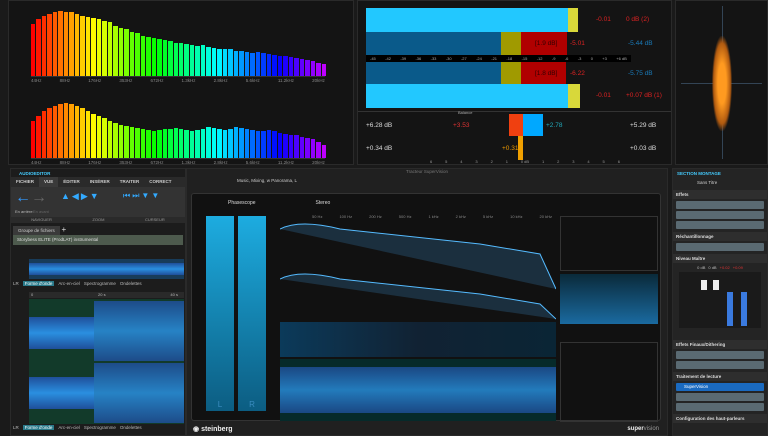 The width and height of the screenshot is (768, 436). What do you see at coordinates (178, 125) in the screenshot?
I see `spectrum-bottom` at bounding box center [178, 125].